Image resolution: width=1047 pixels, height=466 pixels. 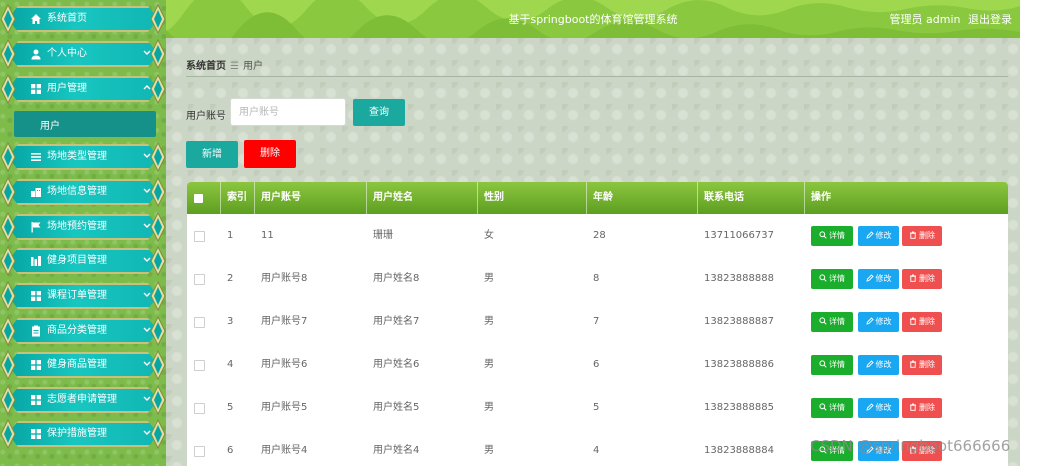 What do you see at coordinates (83, 227) in the screenshot?
I see `sidebar-item: 场地预约管理` at bounding box center [83, 227].